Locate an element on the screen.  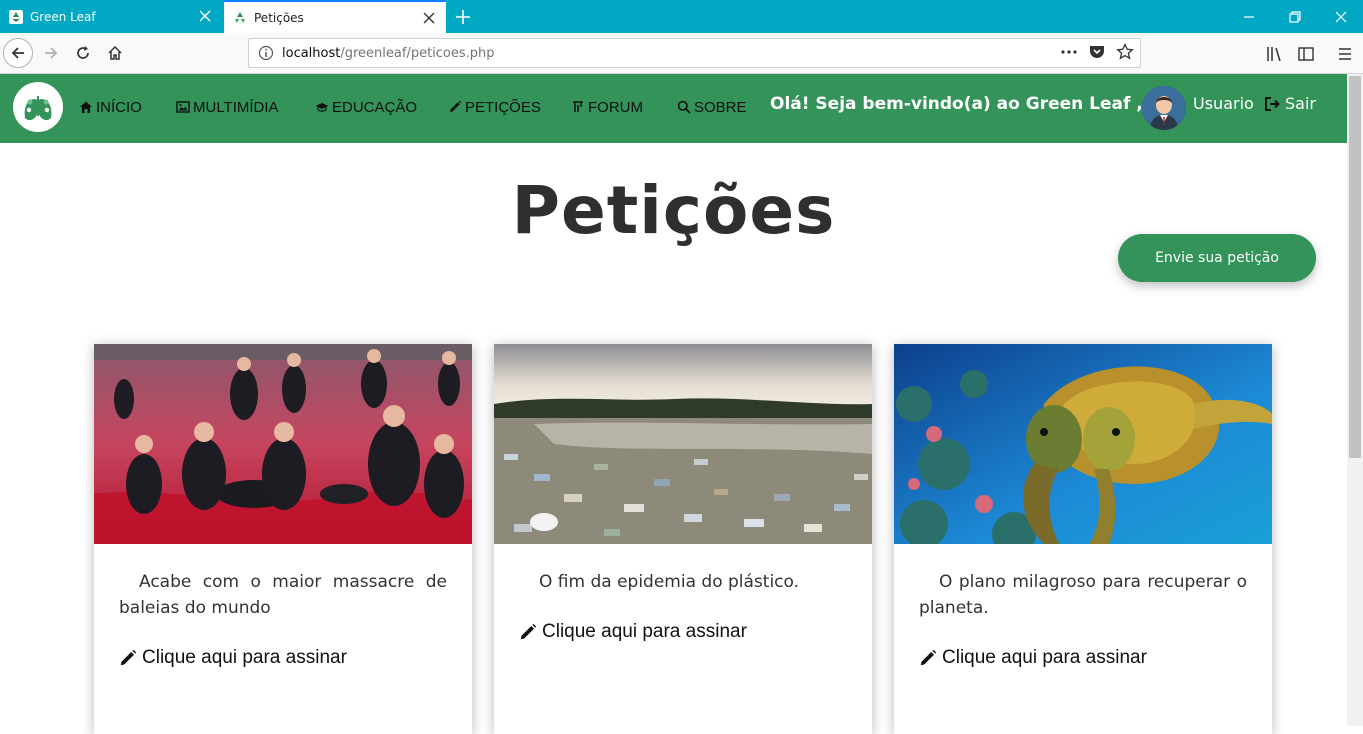
nav-peticoes: PETIÇÕES is located at coordinates (494, 107).